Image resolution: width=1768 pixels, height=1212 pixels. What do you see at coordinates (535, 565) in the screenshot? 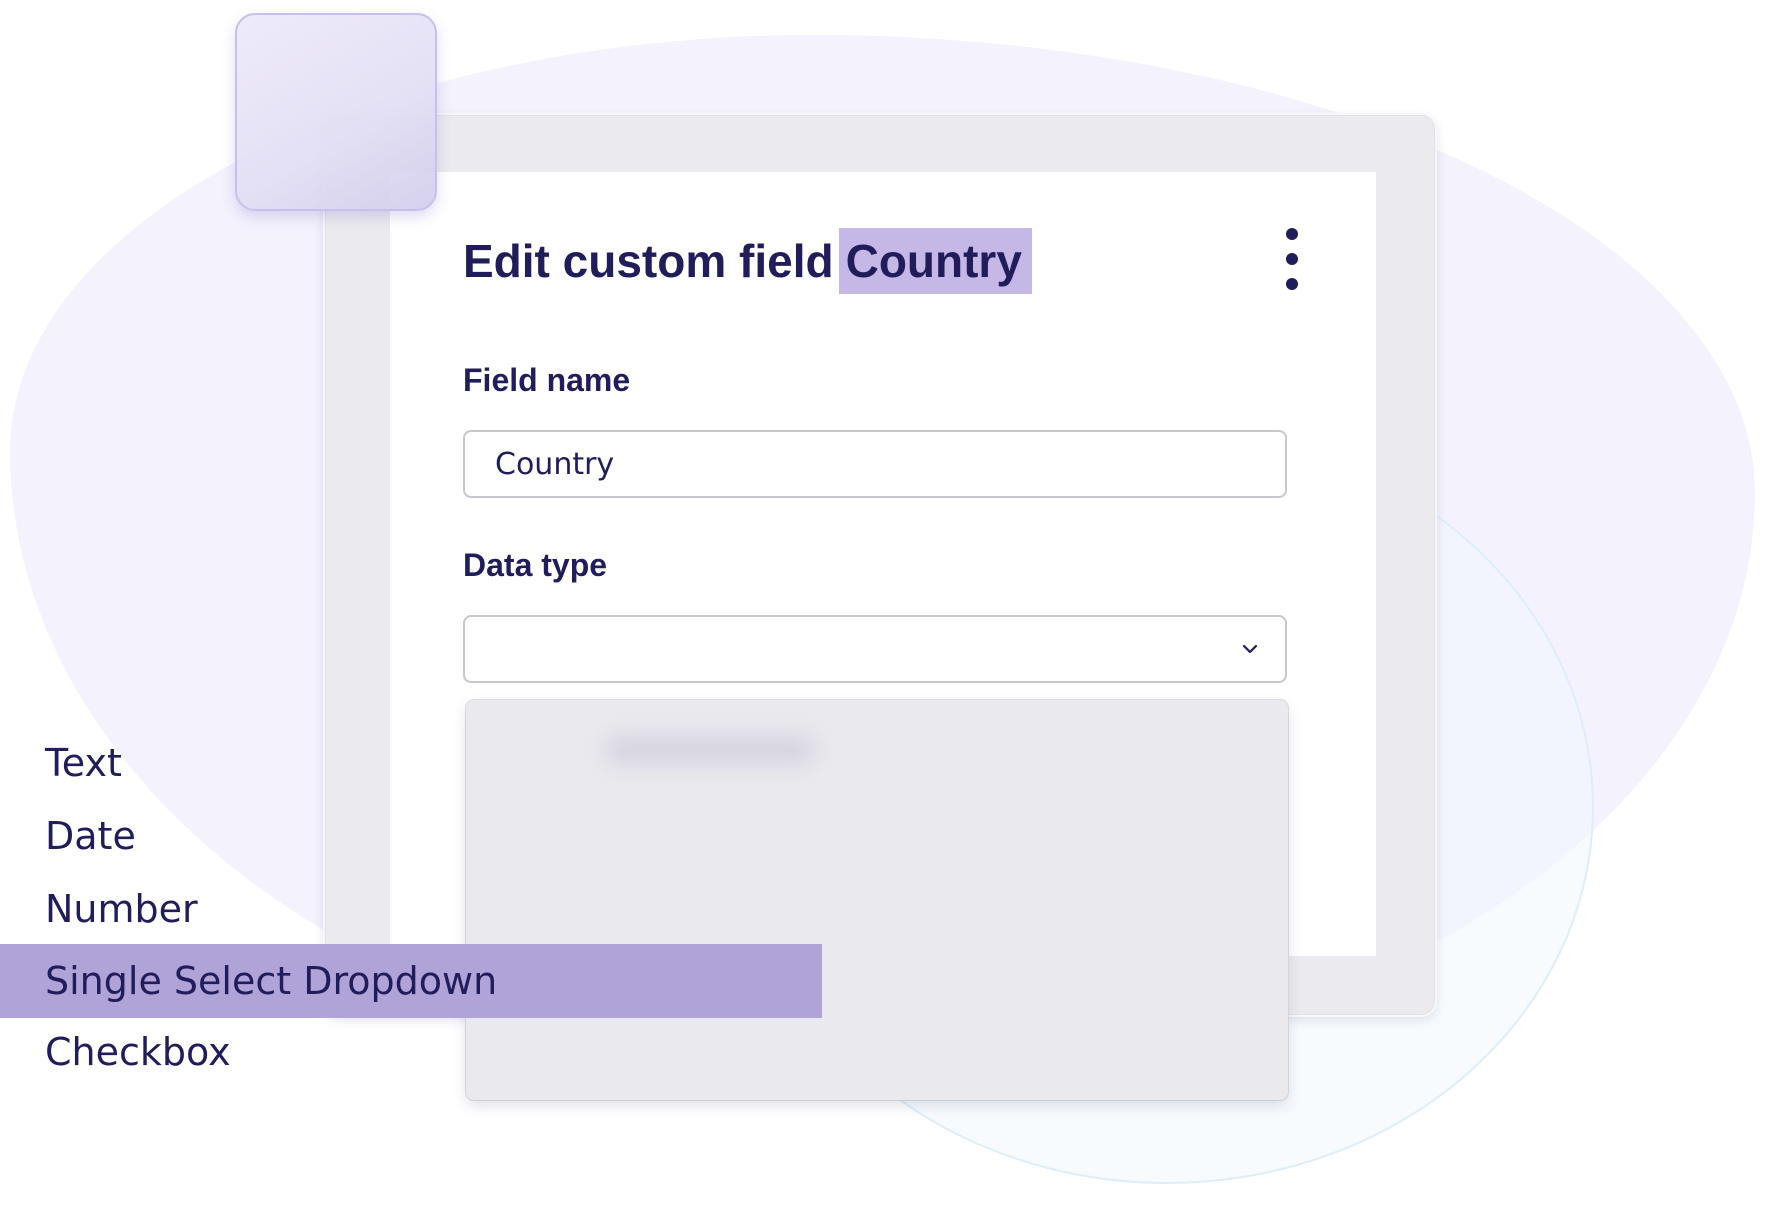
I see `data-type-label: Data type` at bounding box center [535, 565].